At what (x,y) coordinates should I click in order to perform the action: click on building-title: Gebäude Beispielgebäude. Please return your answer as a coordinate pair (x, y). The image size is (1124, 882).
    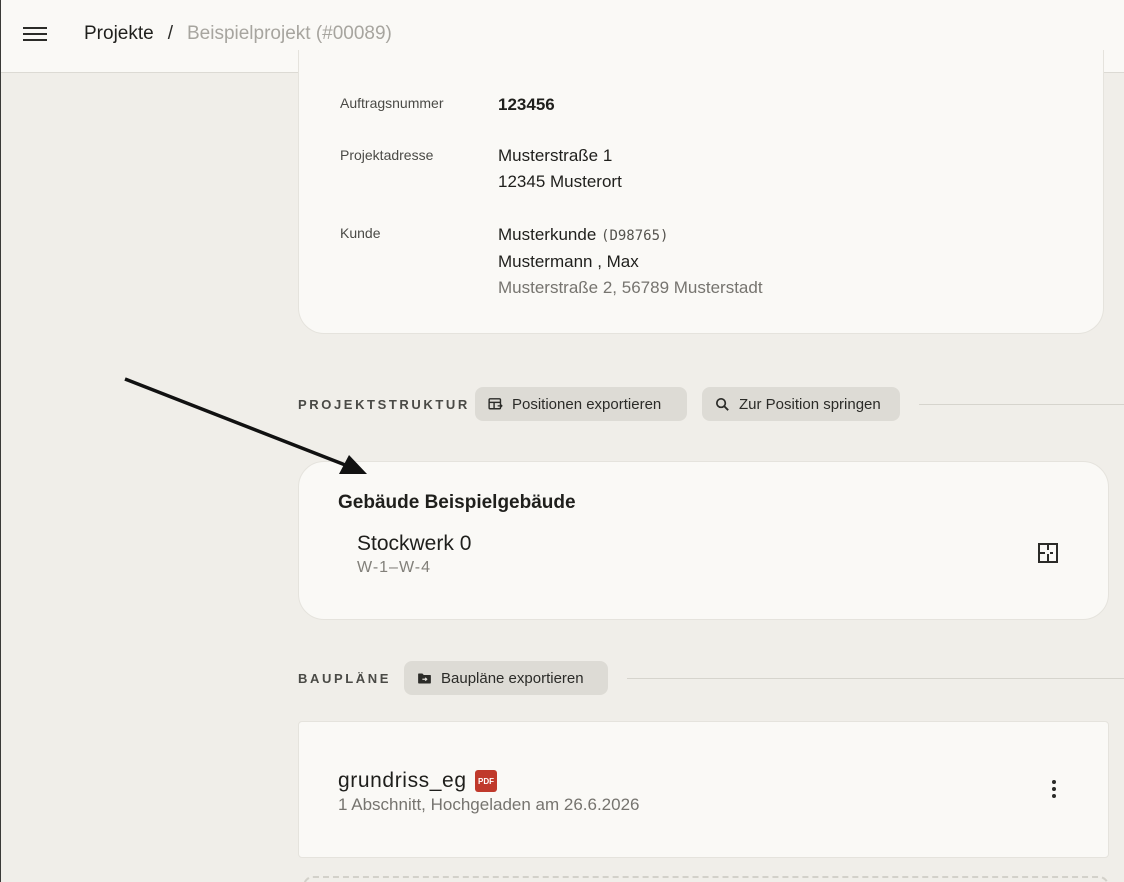
    Looking at the image, I should click on (457, 502).